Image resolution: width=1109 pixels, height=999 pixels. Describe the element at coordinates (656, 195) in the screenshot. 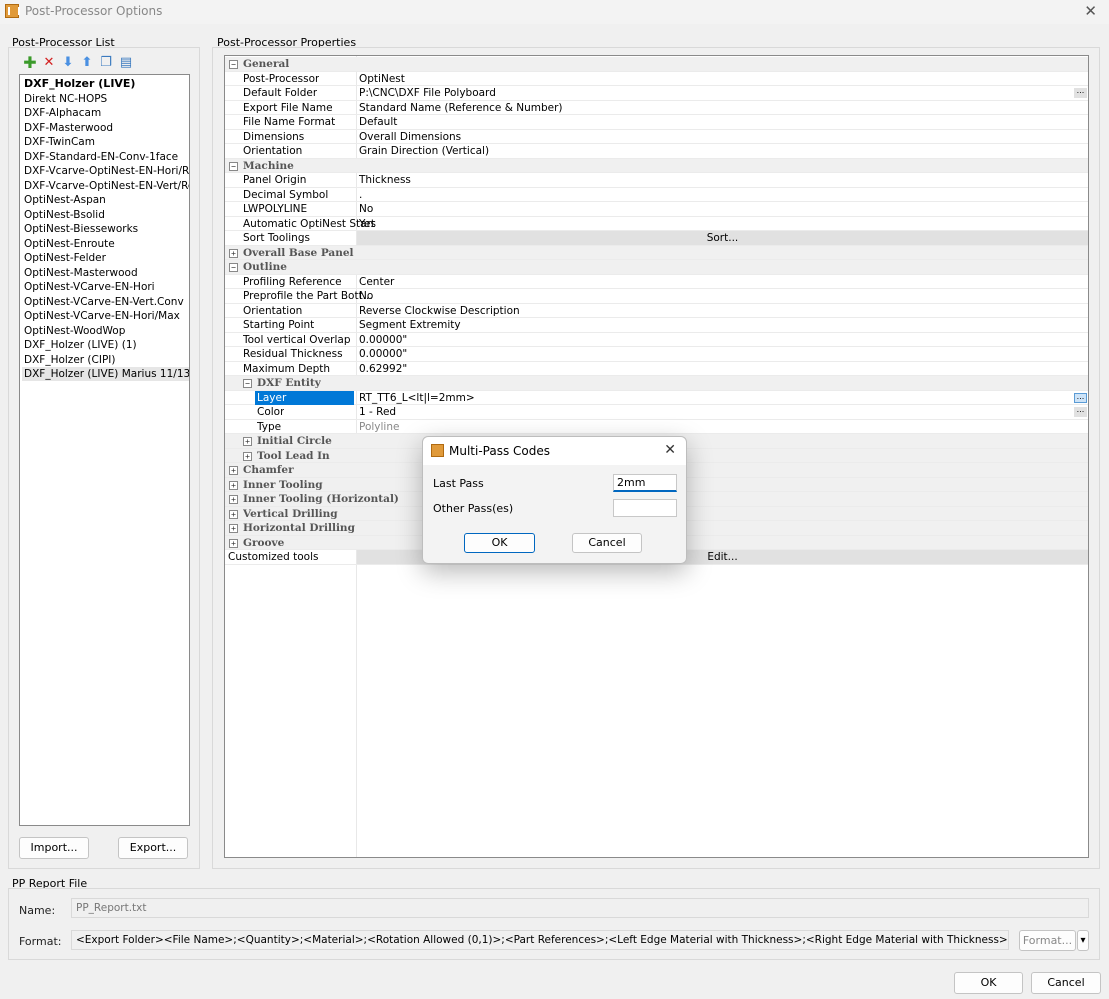

I see `property-row: Decimal Symbol.` at that location.